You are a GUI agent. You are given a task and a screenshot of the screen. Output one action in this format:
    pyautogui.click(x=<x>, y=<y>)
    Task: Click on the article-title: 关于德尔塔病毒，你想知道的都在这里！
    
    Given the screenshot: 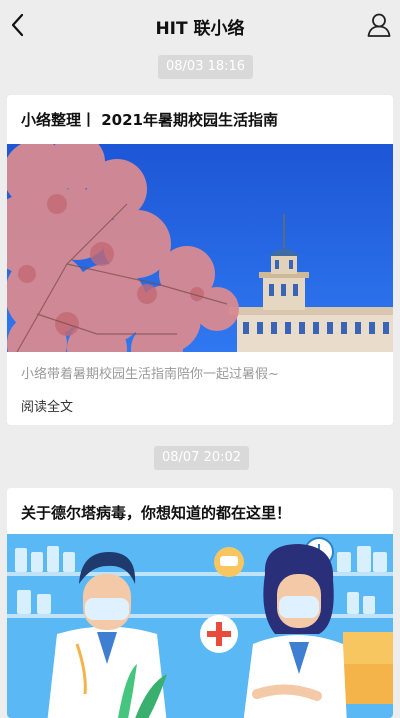 What is the action you would take?
    pyautogui.click(x=156, y=513)
    